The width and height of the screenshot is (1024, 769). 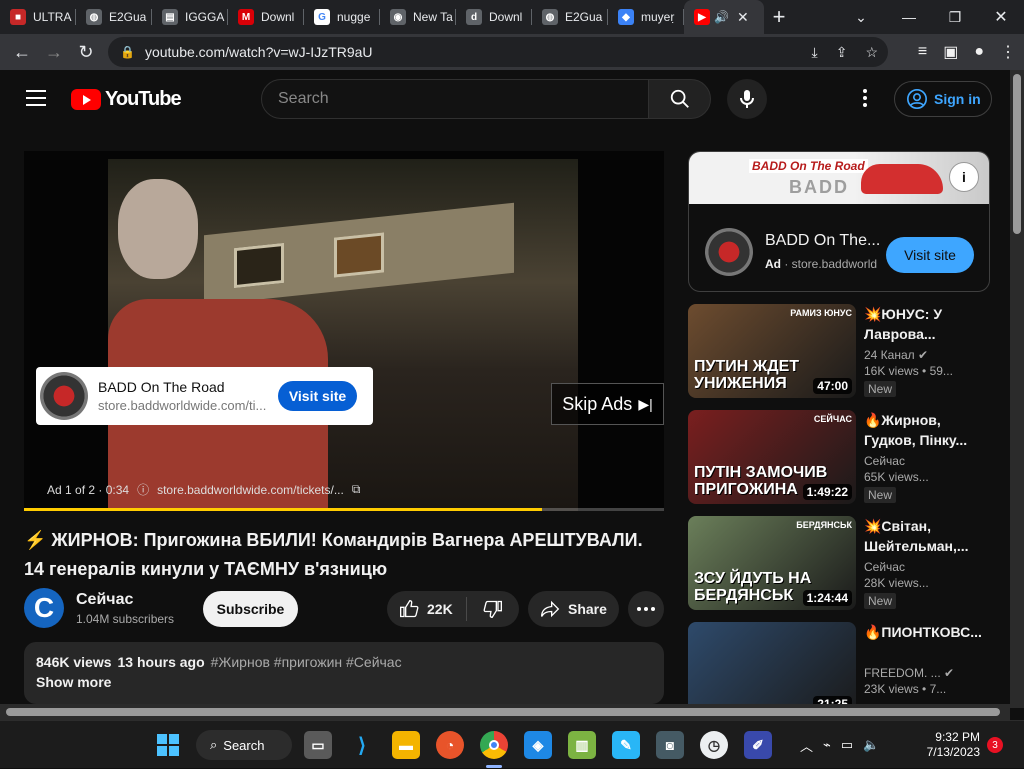 What do you see at coordinates (847, 745) in the screenshot?
I see `display-icon: ▭` at bounding box center [847, 745].